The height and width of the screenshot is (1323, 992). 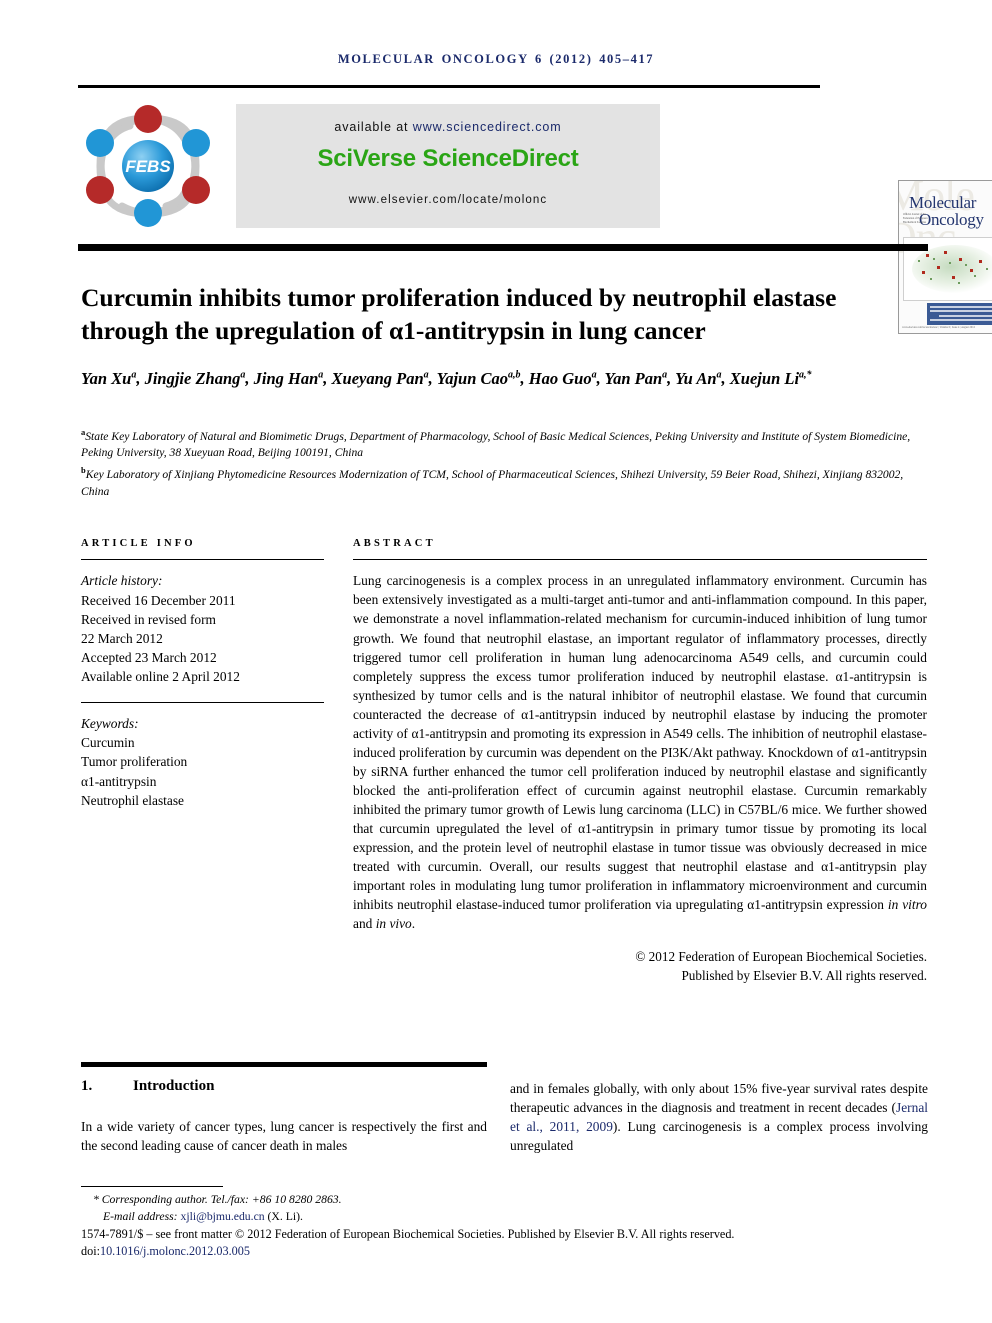 I want to click on author-name: Jing Hana, so click(x=288, y=378).